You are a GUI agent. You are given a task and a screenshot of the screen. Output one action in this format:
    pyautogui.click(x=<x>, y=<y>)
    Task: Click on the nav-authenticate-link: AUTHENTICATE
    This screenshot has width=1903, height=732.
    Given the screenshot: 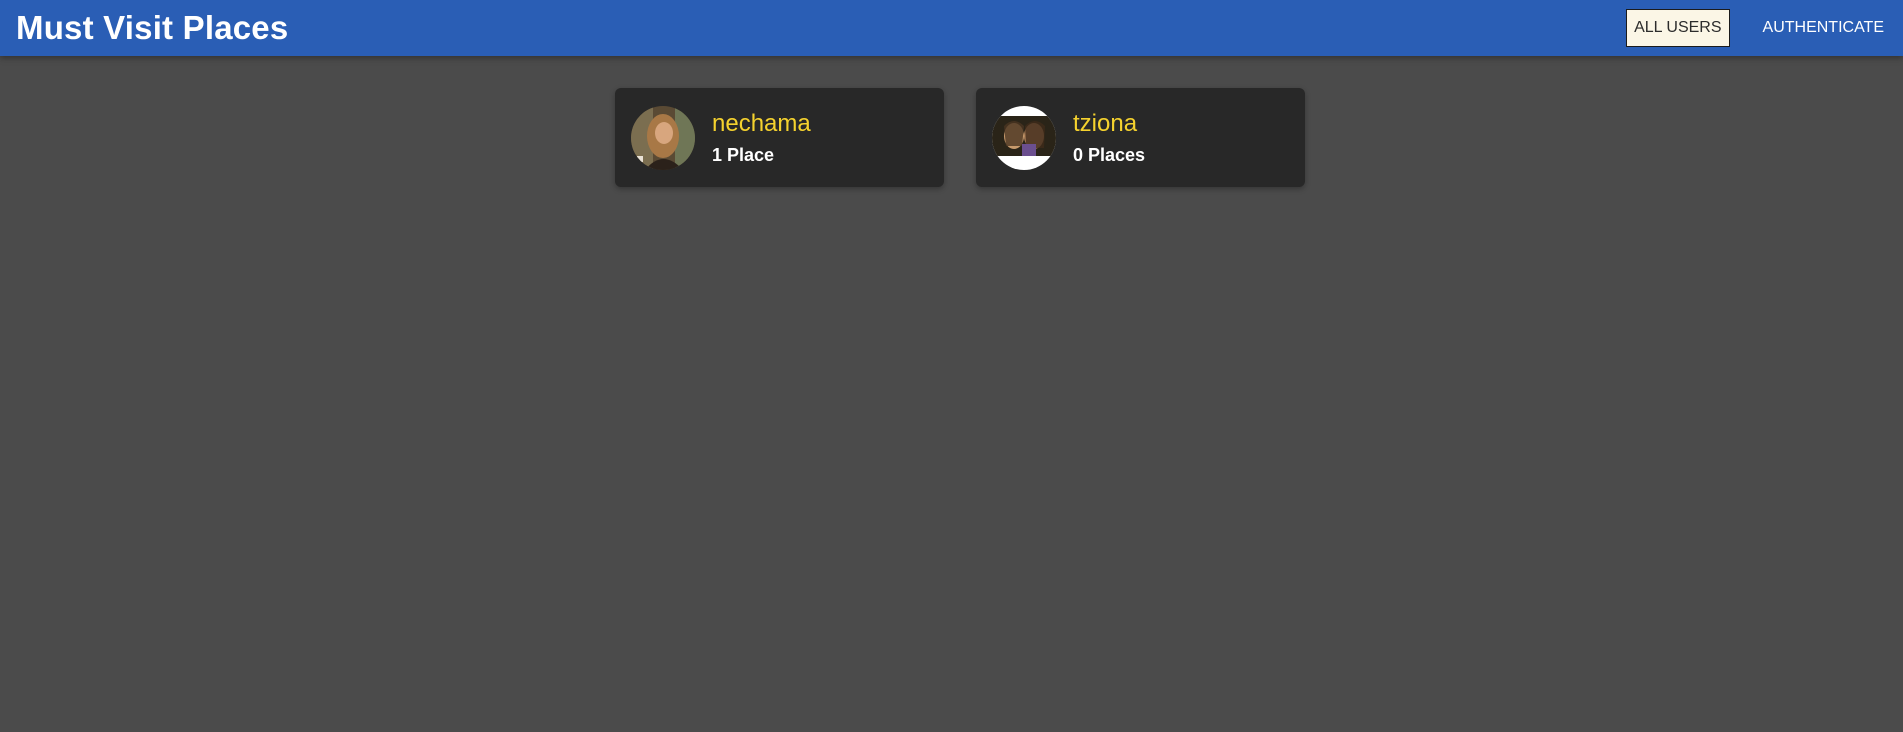 What is the action you would take?
    pyautogui.click(x=1823, y=28)
    